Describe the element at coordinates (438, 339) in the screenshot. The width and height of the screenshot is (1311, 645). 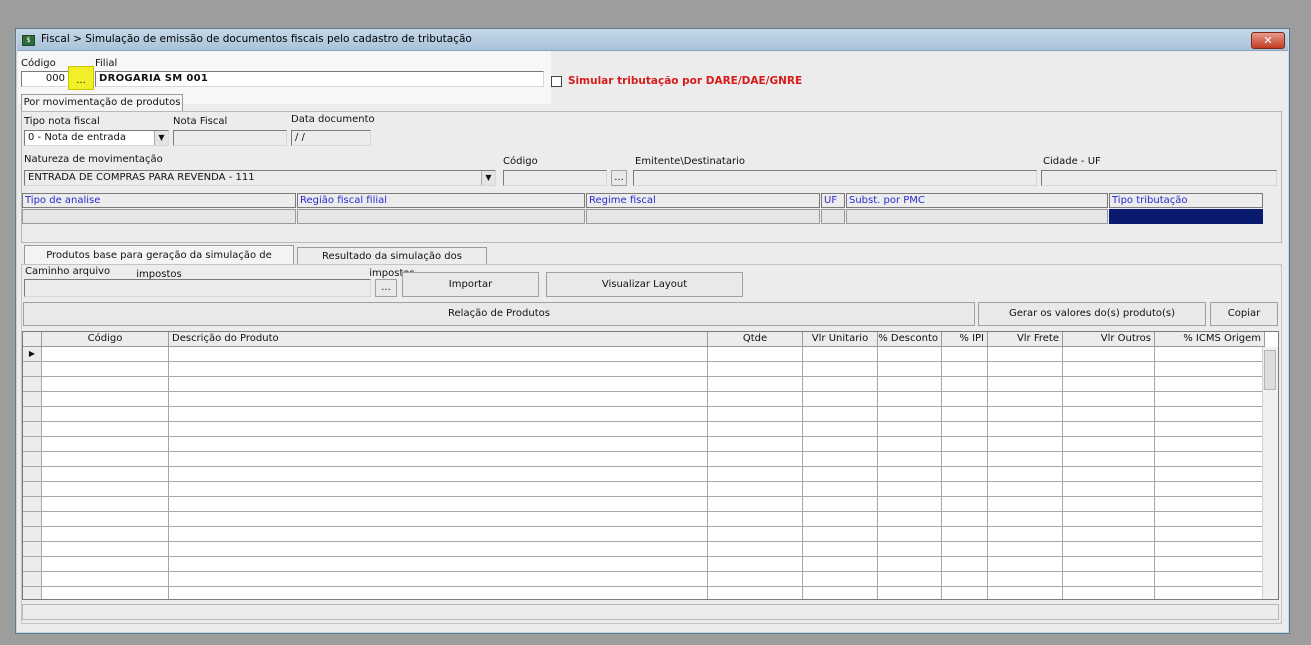
I see `col-descricao: Descrição do Produto` at that location.